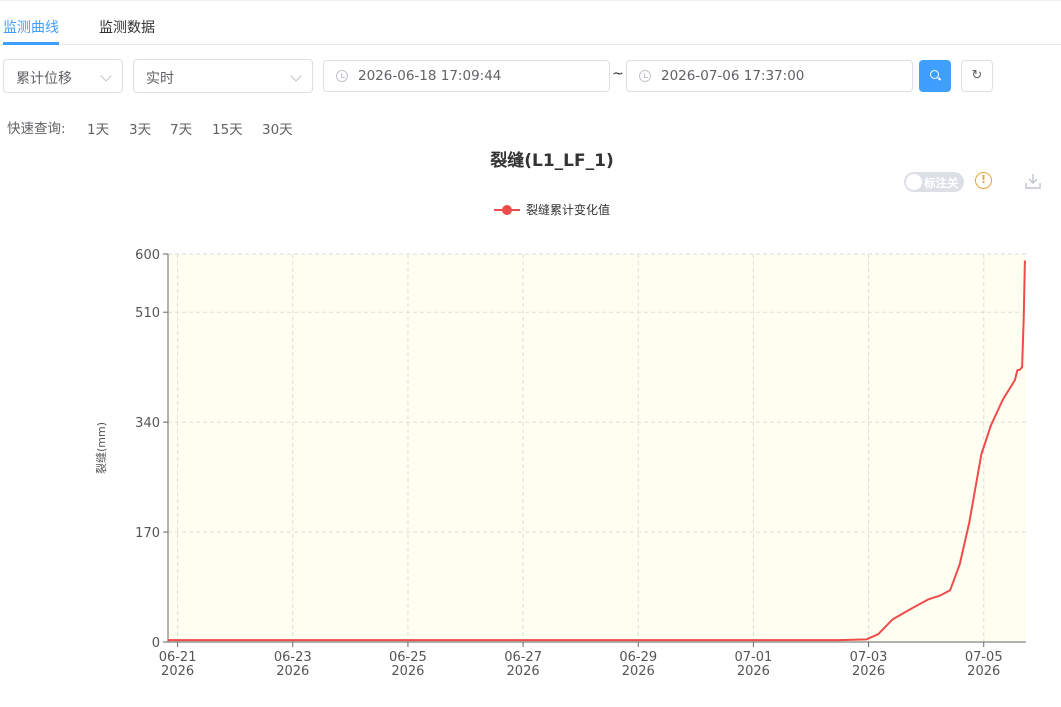  Describe the element at coordinates (277, 128) in the screenshot. I see `quick-option-30d: 30天` at that location.